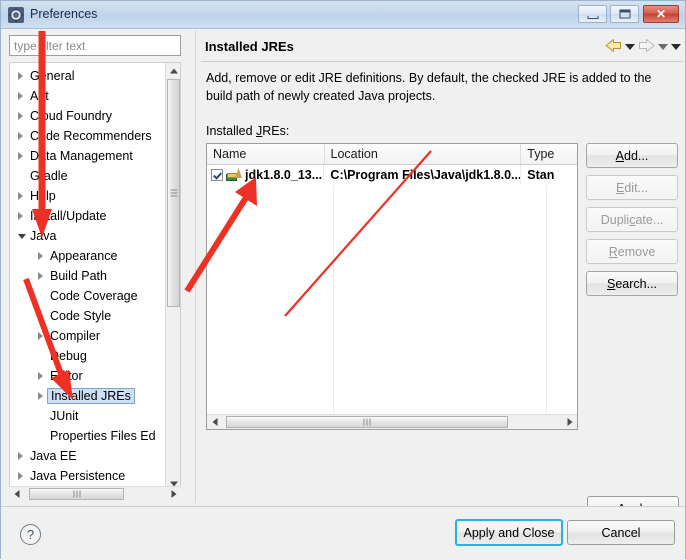 The image size is (686, 560). What do you see at coordinates (89, 156) in the screenshot?
I see `tree-item-data-management: Data Management` at bounding box center [89, 156].